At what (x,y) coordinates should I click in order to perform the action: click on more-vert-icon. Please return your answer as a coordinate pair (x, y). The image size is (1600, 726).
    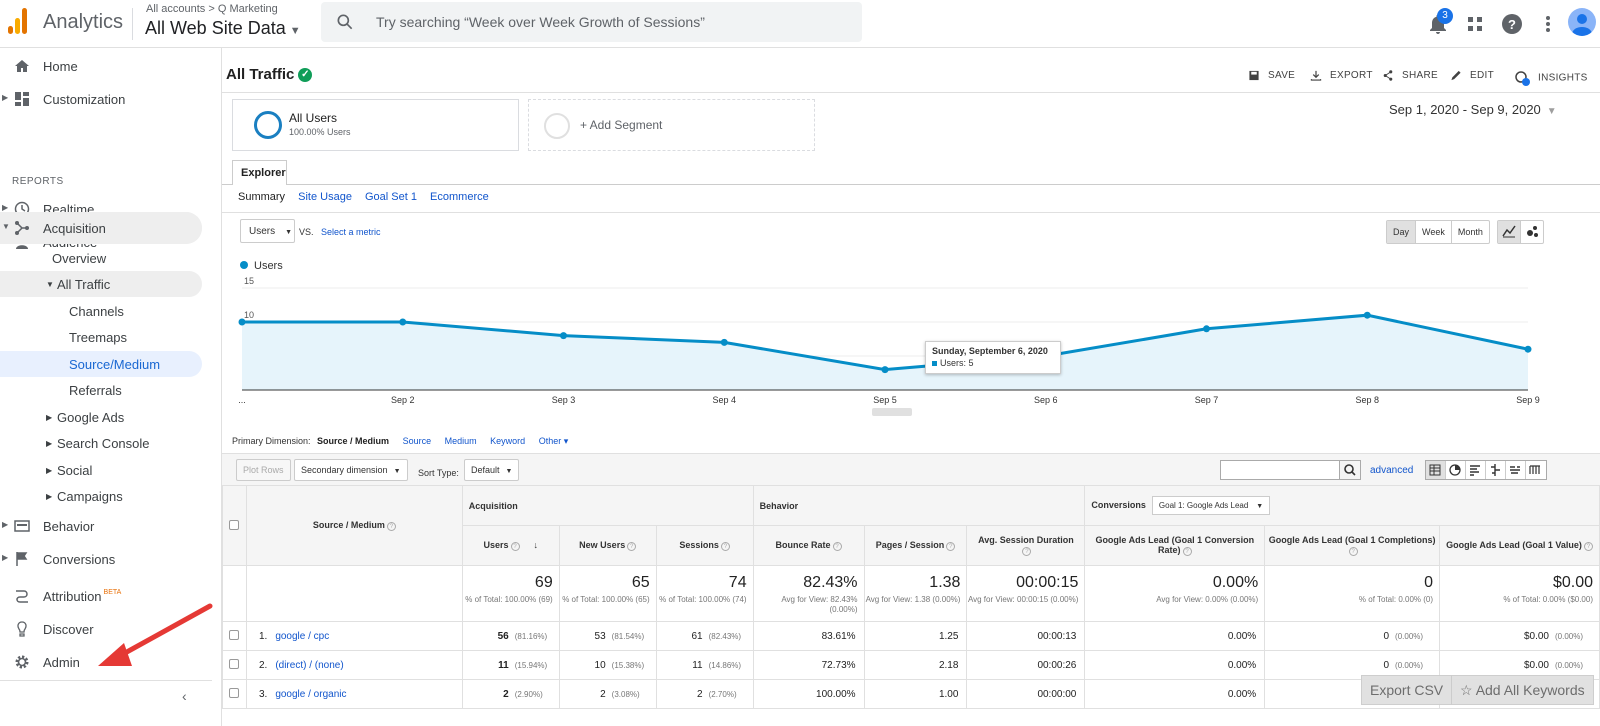
    Looking at the image, I should click on (1548, 24).